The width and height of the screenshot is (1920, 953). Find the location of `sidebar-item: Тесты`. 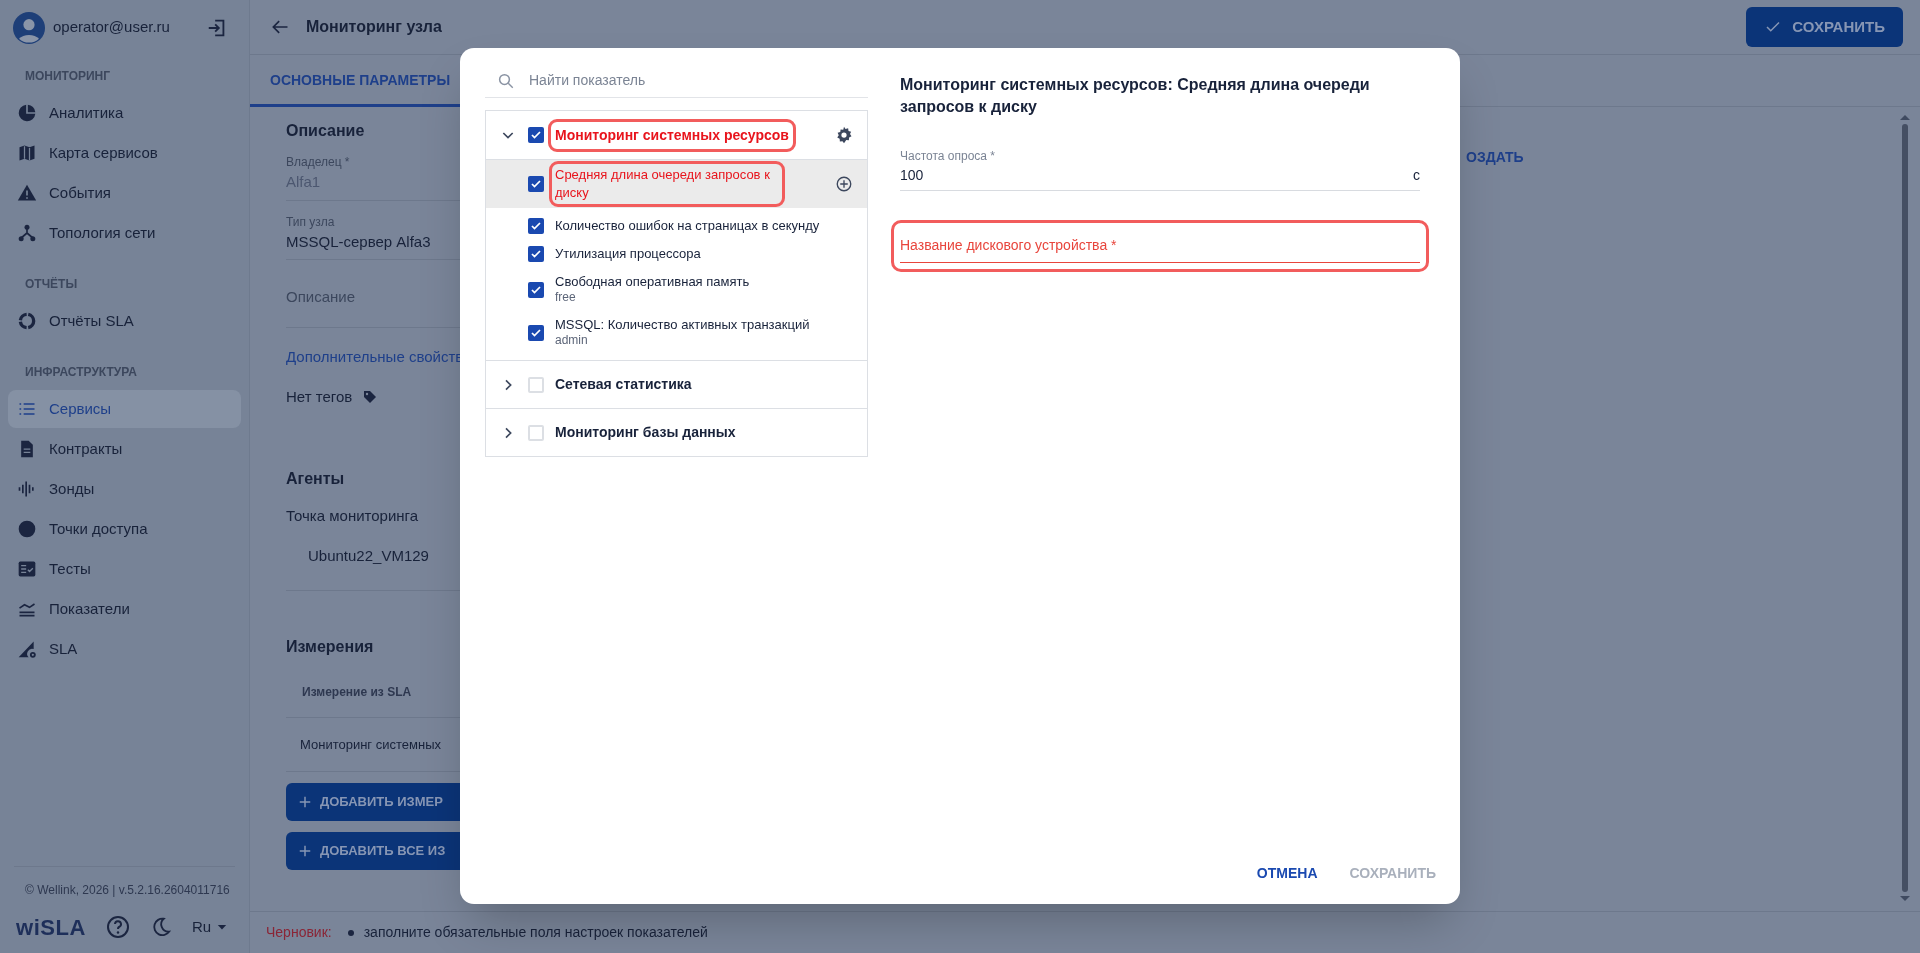

sidebar-item: Тесты is located at coordinates (124, 569).